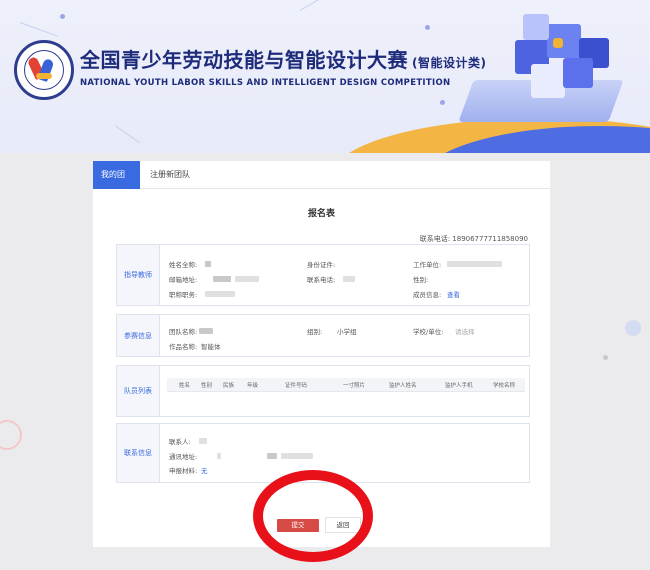 The height and width of the screenshot is (570, 650). Describe the element at coordinates (207, 386) in the screenshot. I see `column-header: 性别` at that location.